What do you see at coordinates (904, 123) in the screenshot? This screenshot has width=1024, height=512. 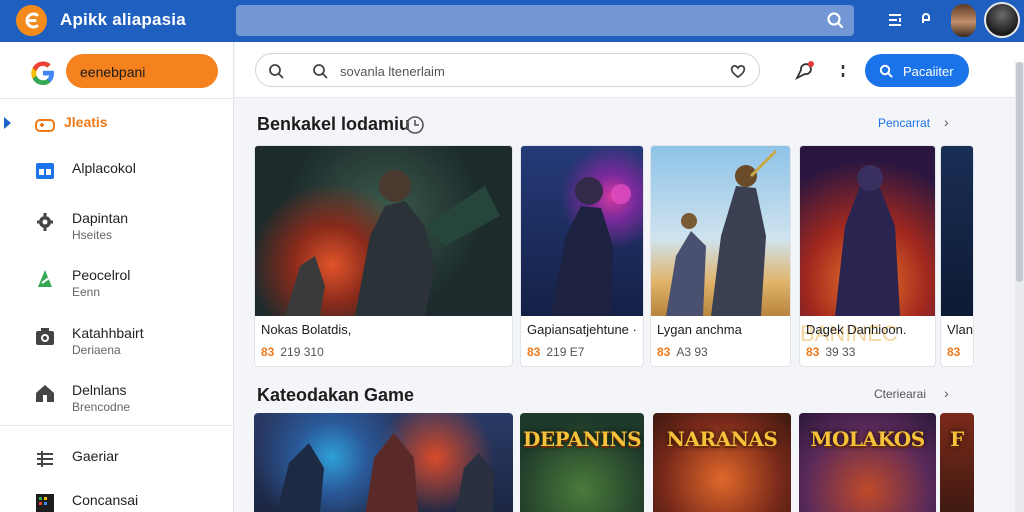 I see `see-all-link: Pencarrat` at bounding box center [904, 123].